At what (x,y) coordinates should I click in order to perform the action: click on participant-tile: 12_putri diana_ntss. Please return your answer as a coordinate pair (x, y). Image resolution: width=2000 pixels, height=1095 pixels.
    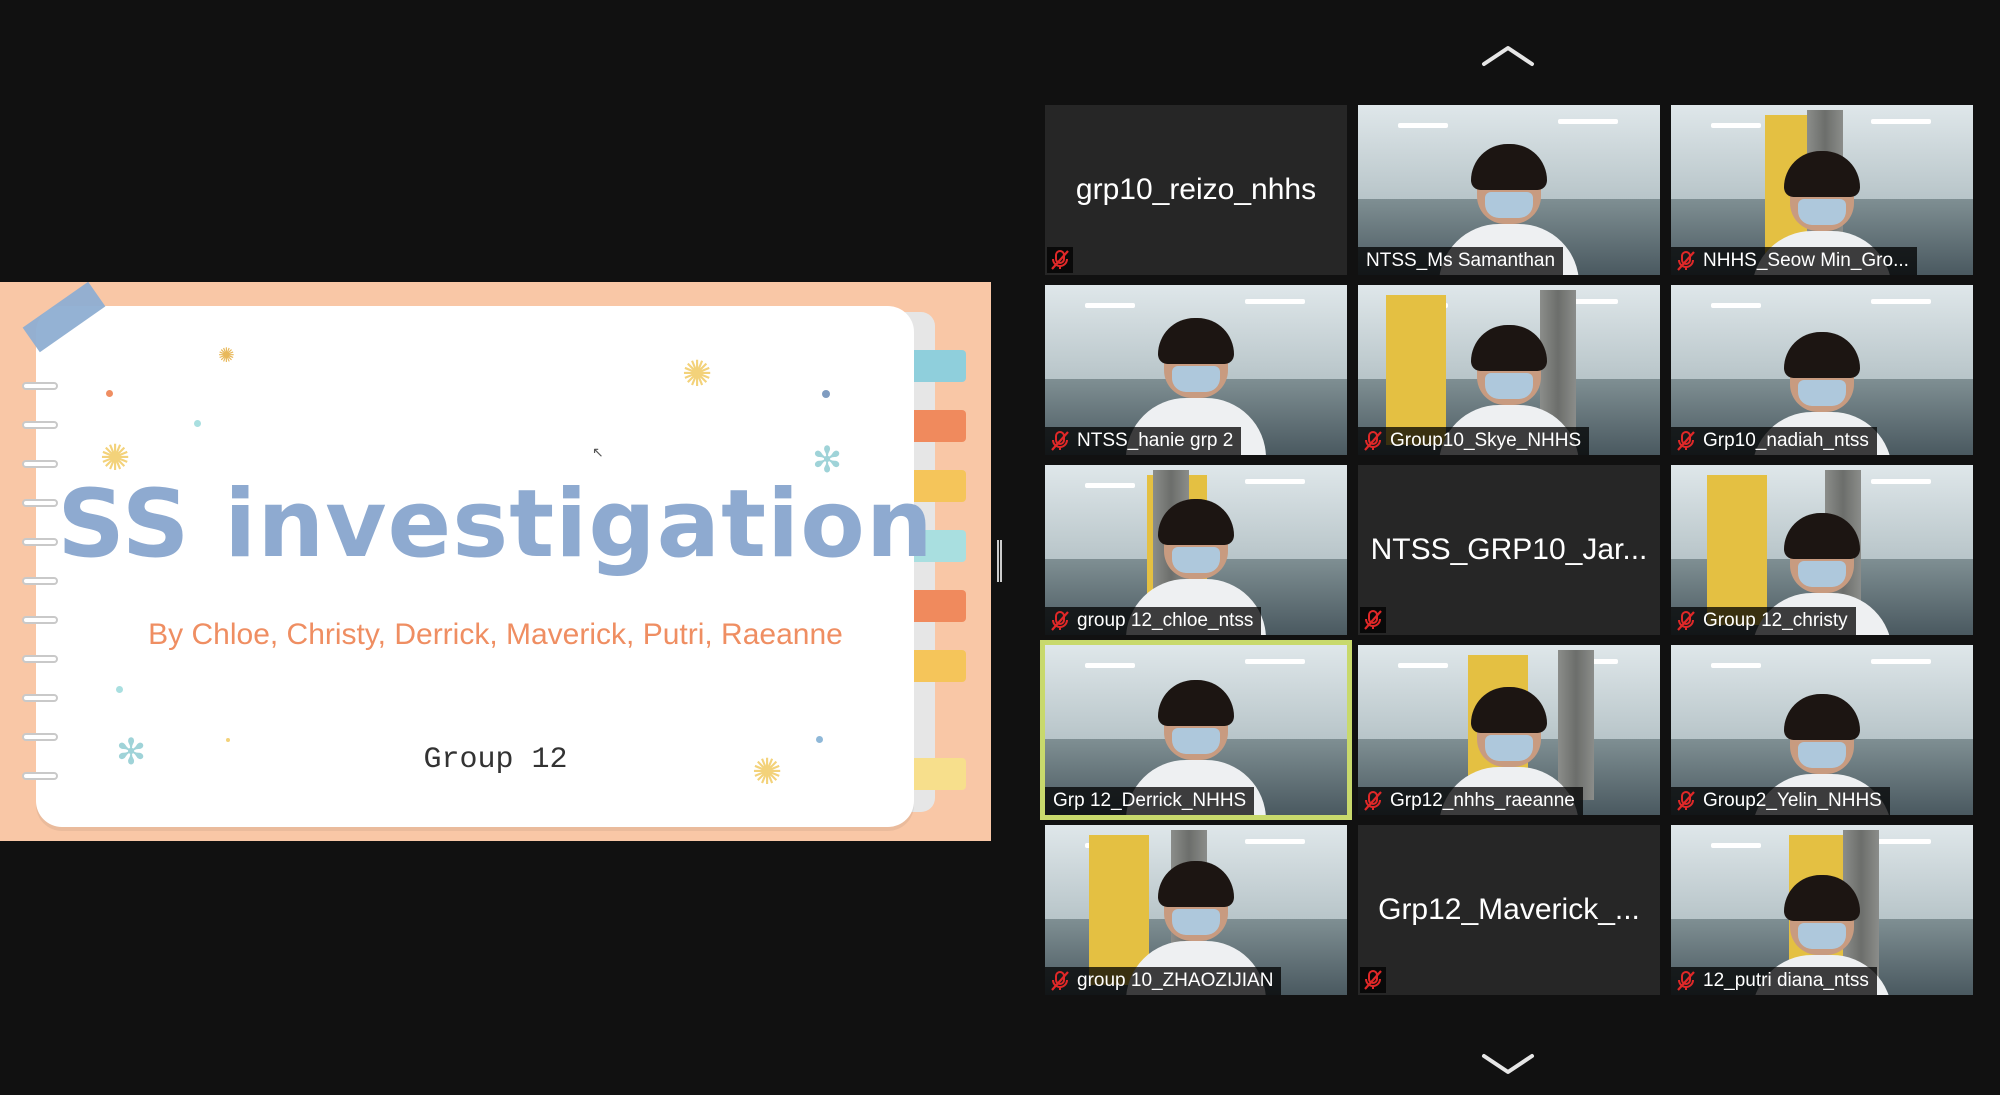
    Looking at the image, I should click on (1822, 910).